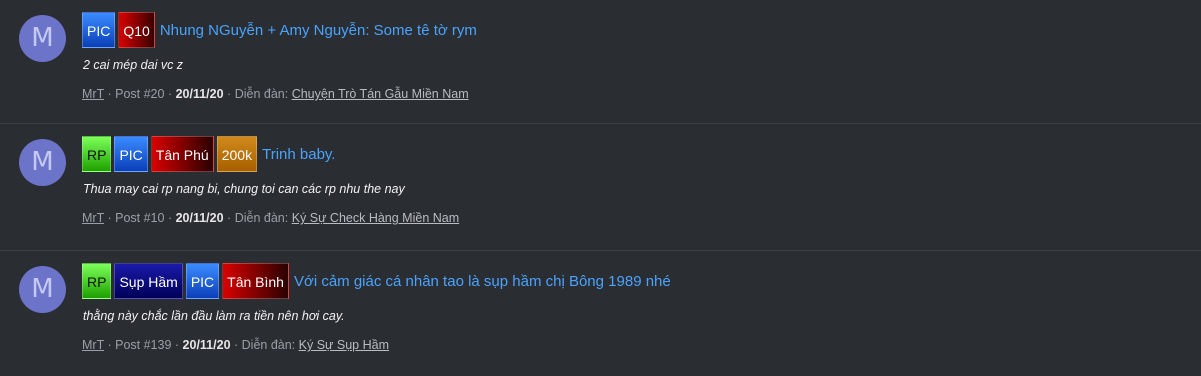 This screenshot has height=376, width=1201. Describe the element at coordinates (136, 30) in the screenshot. I see `prefix-badge: Q10` at that location.